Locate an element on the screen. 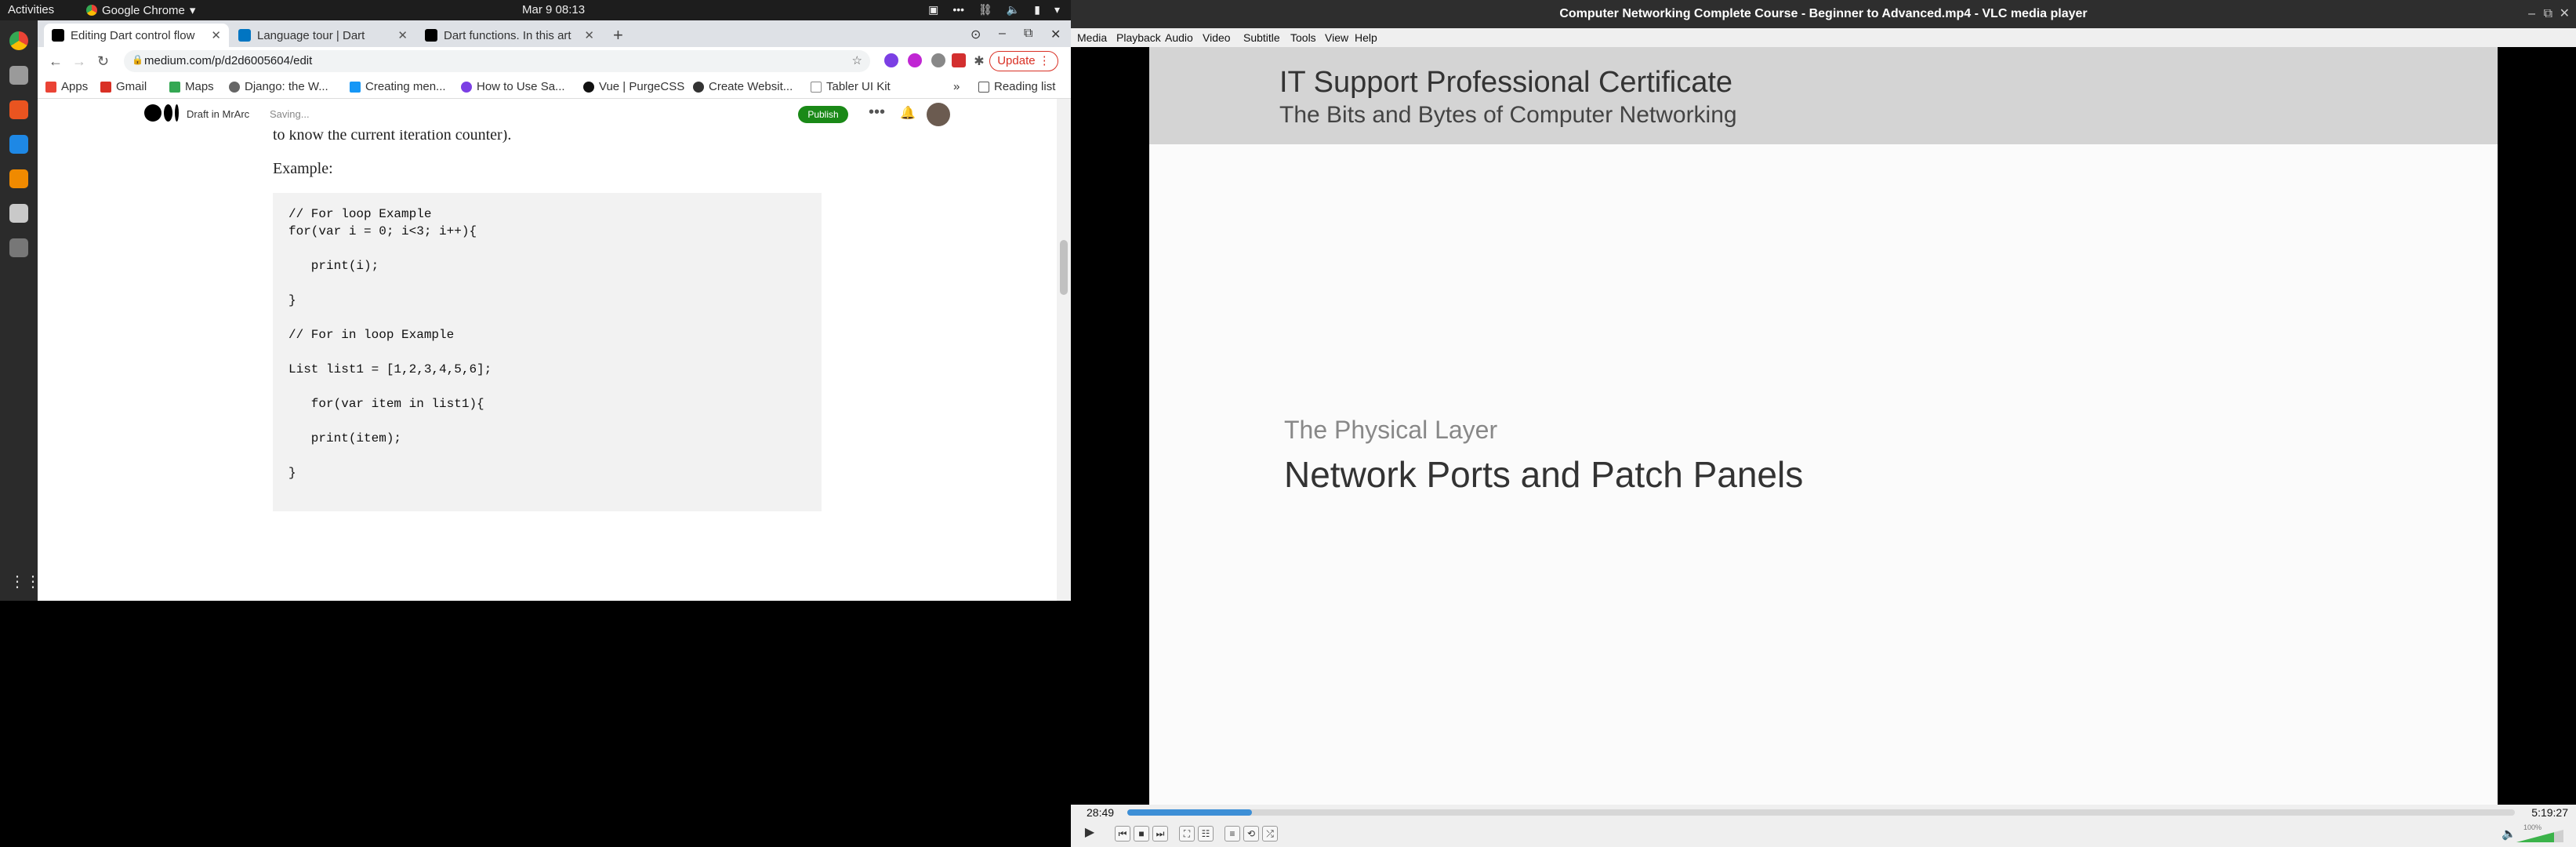 This screenshot has width=2576, height=847. app-menu: Google Chrome ▾ is located at coordinates (141, 10).